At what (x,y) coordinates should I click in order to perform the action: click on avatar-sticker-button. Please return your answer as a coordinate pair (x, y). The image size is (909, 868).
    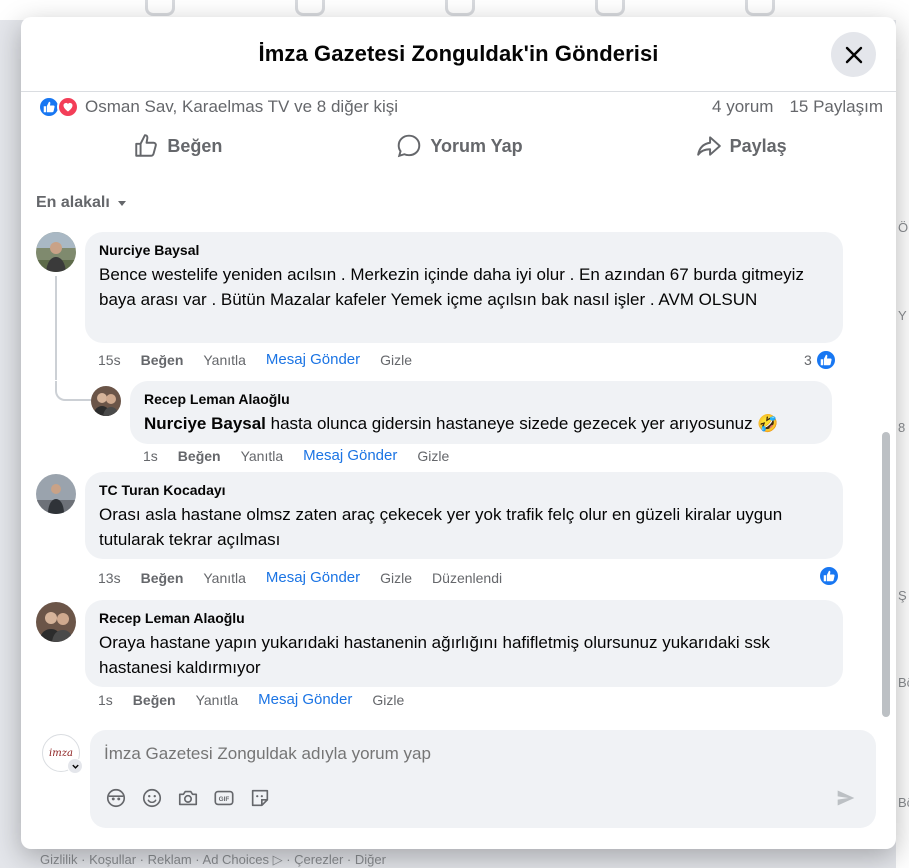
    Looking at the image, I should click on (116, 798).